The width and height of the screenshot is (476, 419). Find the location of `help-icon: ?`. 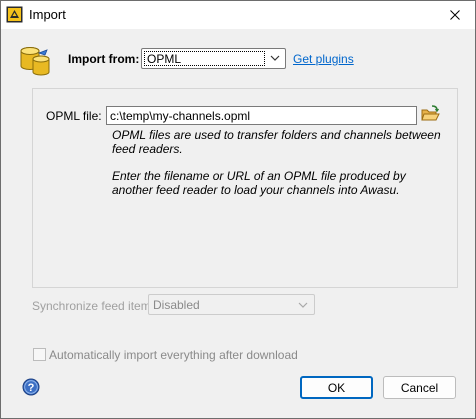

help-icon: ? is located at coordinates (31, 387).